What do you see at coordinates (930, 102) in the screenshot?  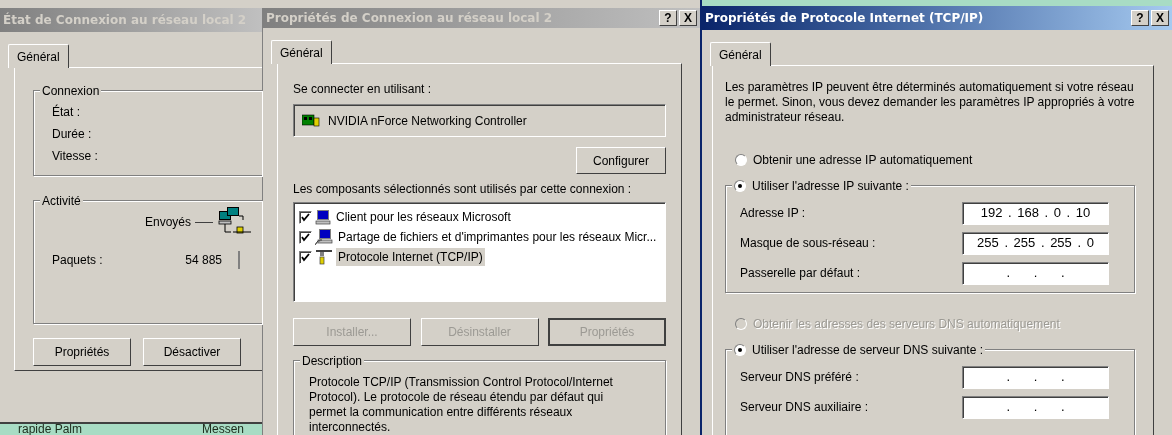 I see `intro-text: Les paramètres IP peuvent être déterminés automatiquement si votre réseau le permet. Sinon, vous devez demander les paramètres IP appropriés à votre administrateur réseau.` at bounding box center [930, 102].